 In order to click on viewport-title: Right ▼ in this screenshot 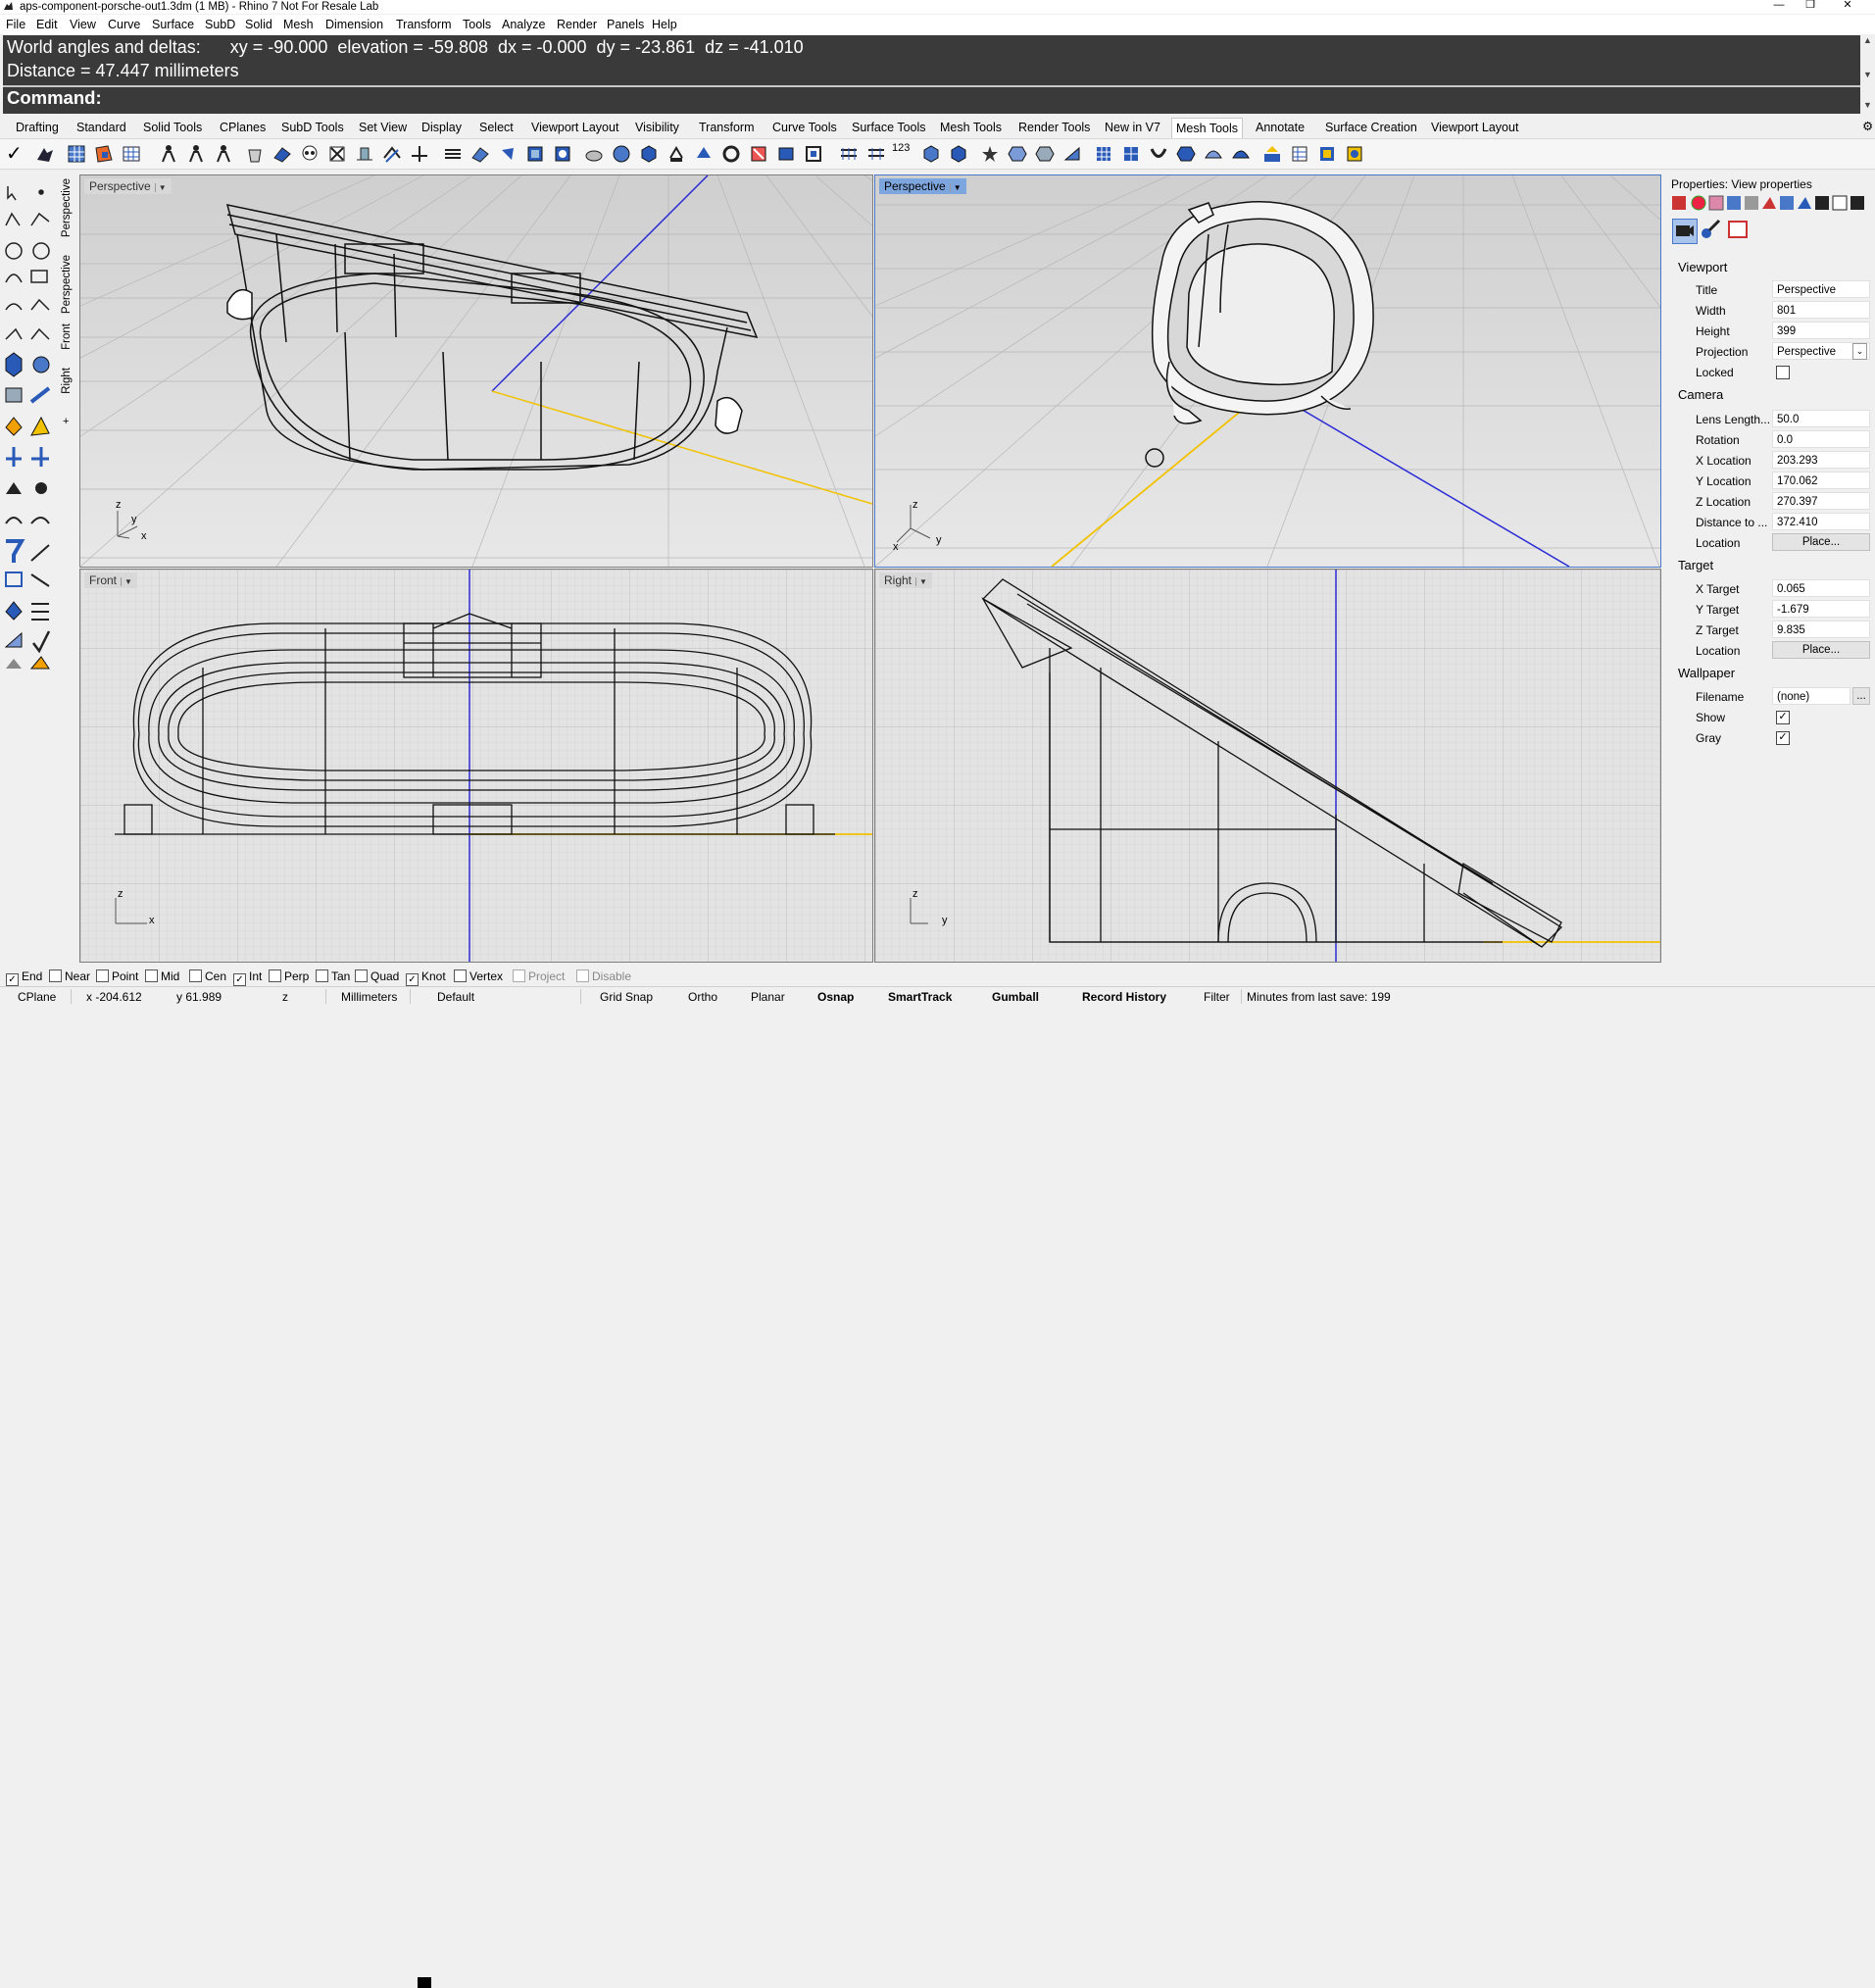, I will do `click(905, 580)`.